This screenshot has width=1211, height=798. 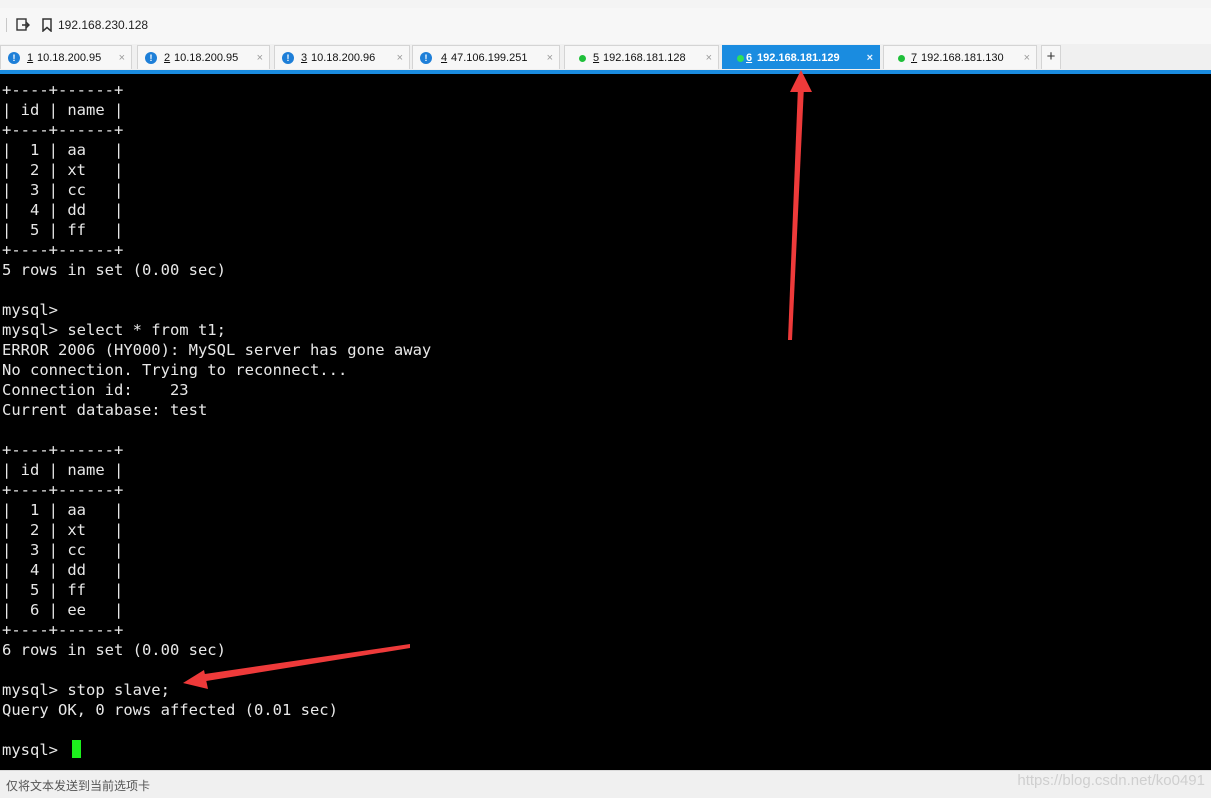 I want to click on terminal-line: Current database: test, so click(x=105, y=410).